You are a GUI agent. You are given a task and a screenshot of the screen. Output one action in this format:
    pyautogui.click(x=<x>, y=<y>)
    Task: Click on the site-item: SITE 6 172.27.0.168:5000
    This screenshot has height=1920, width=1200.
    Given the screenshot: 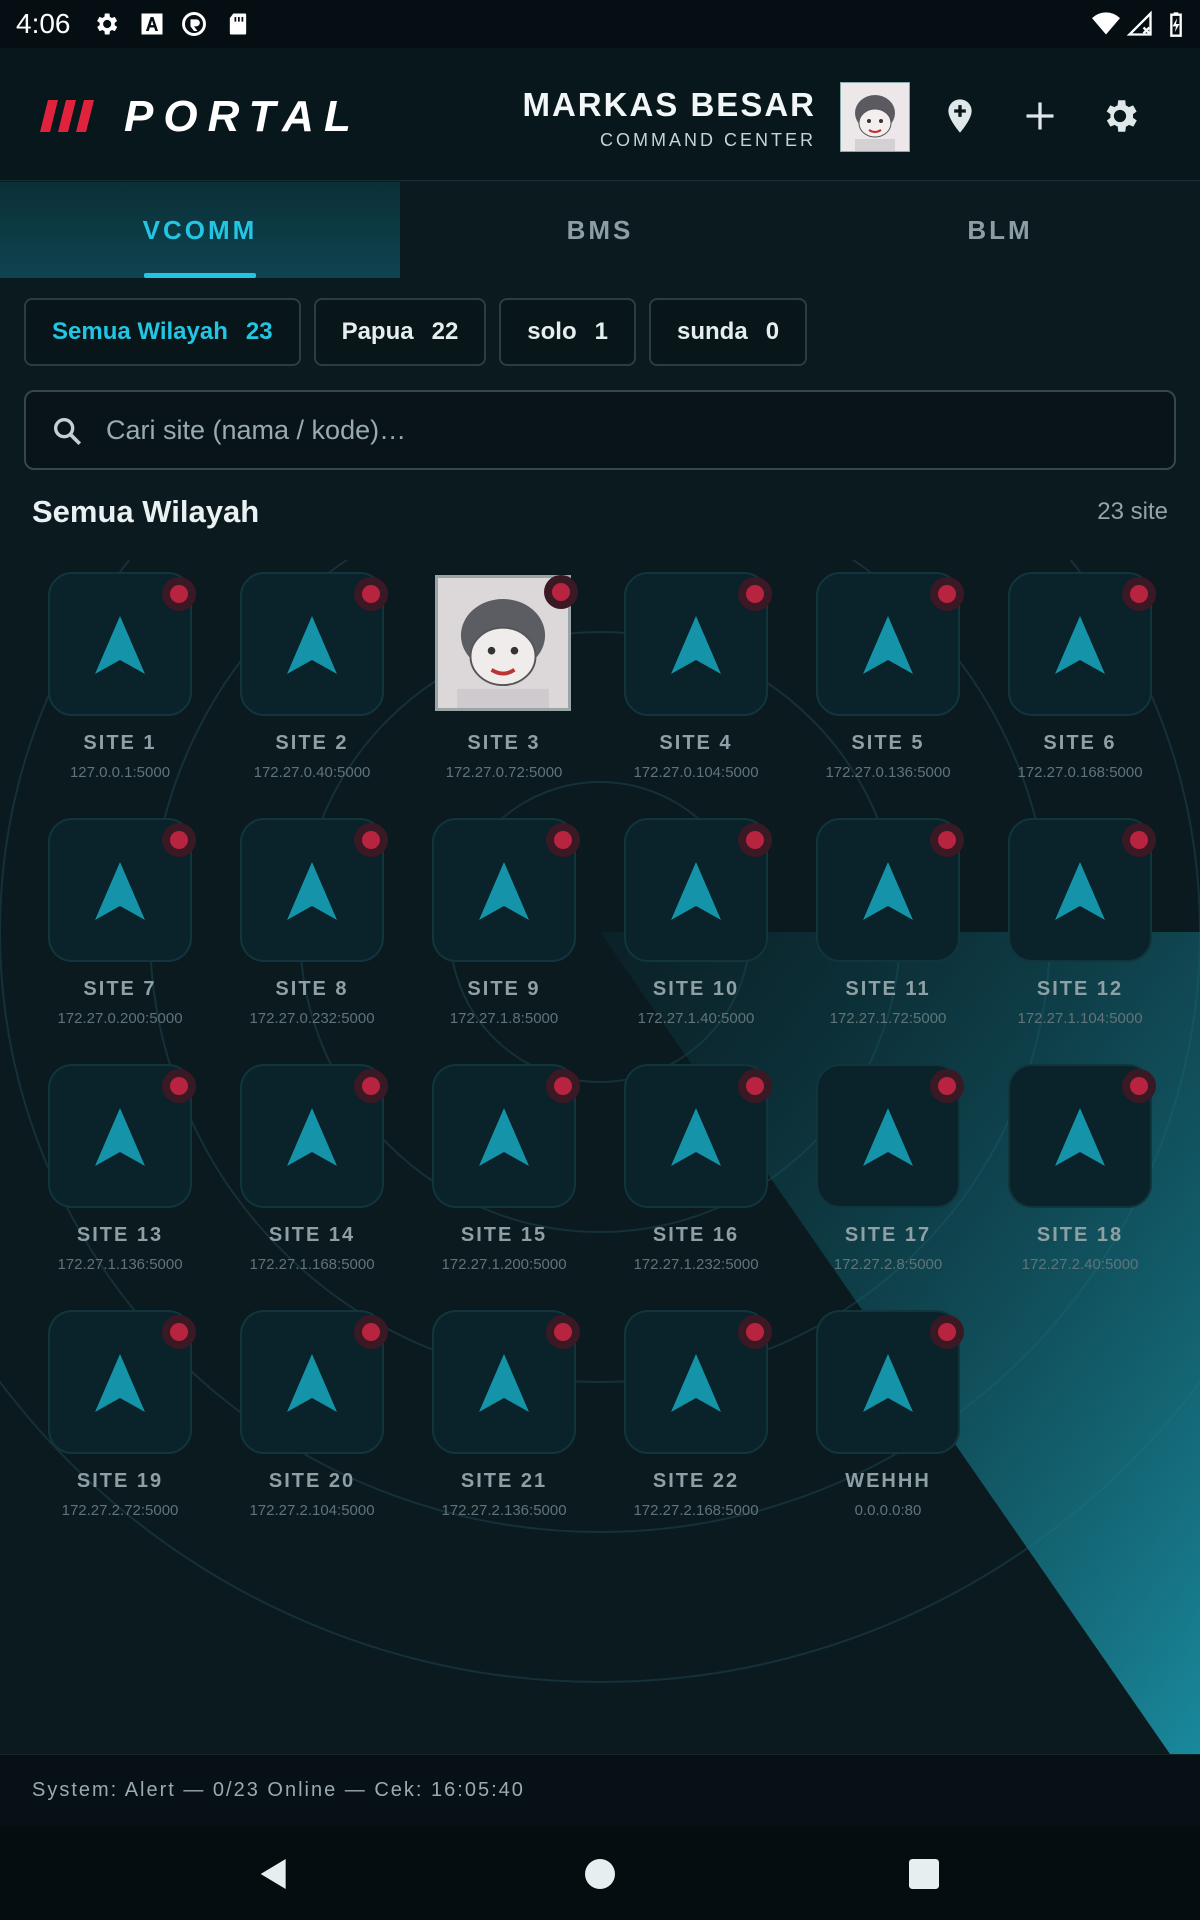 What is the action you would take?
    pyautogui.click(x=1080, y=689)
    